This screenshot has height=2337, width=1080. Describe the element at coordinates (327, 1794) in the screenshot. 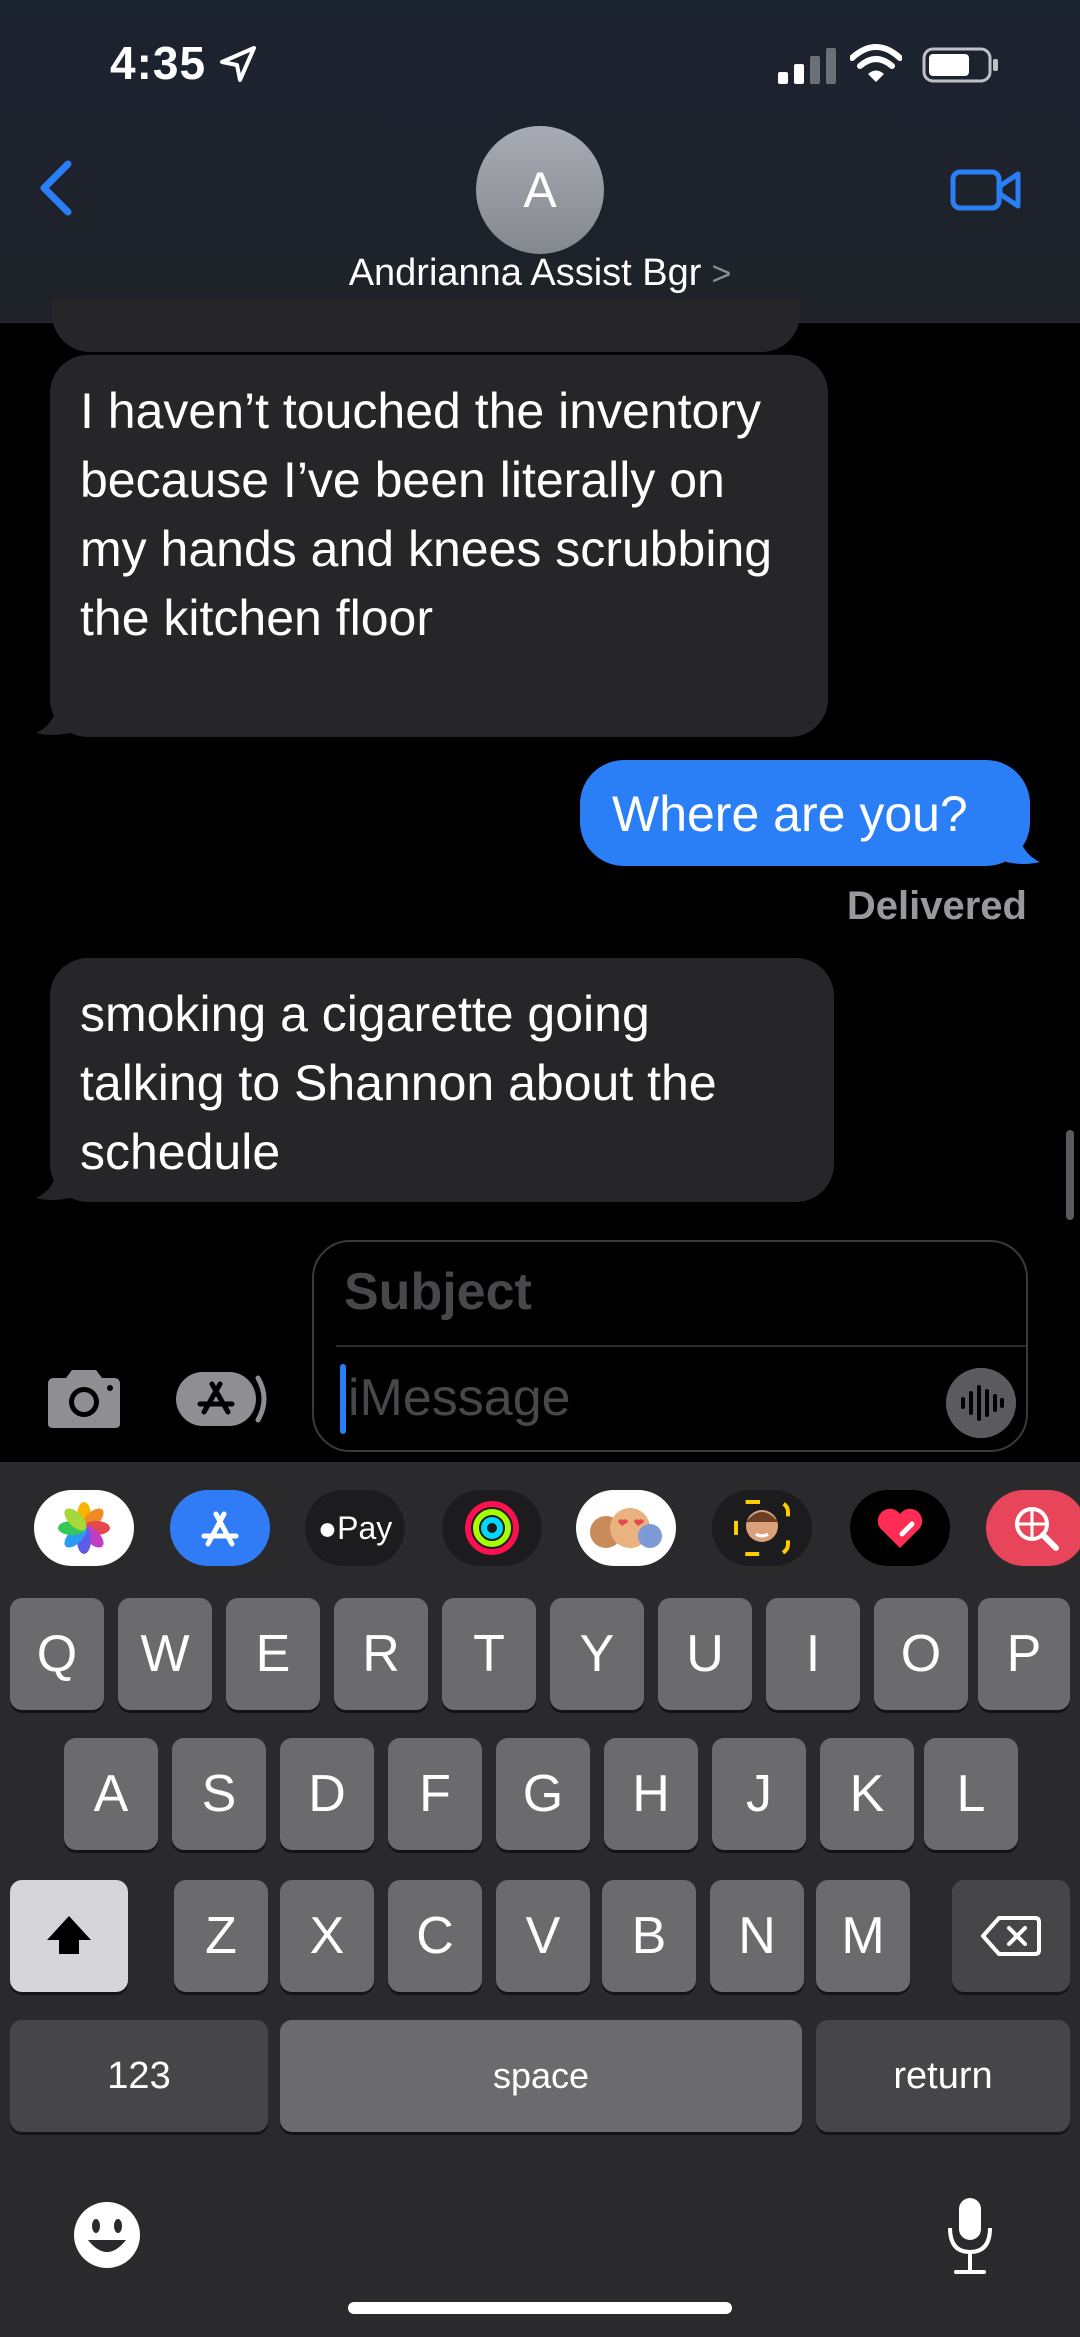

I see `key-d: D` at that location.